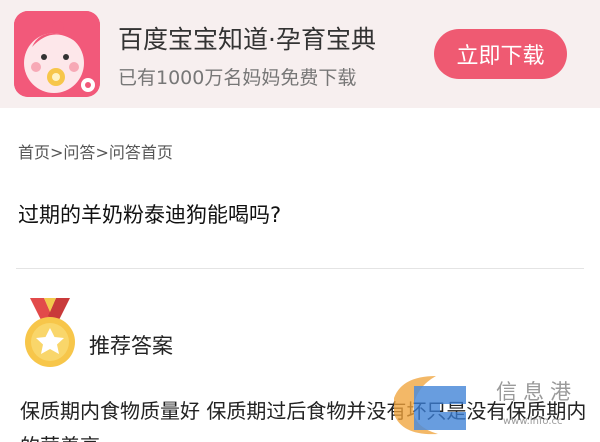  What do you see at coordinates (237, 78) in the screenshot?
I see `app-subtitle: 已有1000万名妈妈免费下载` at bounding box center [237, 78].